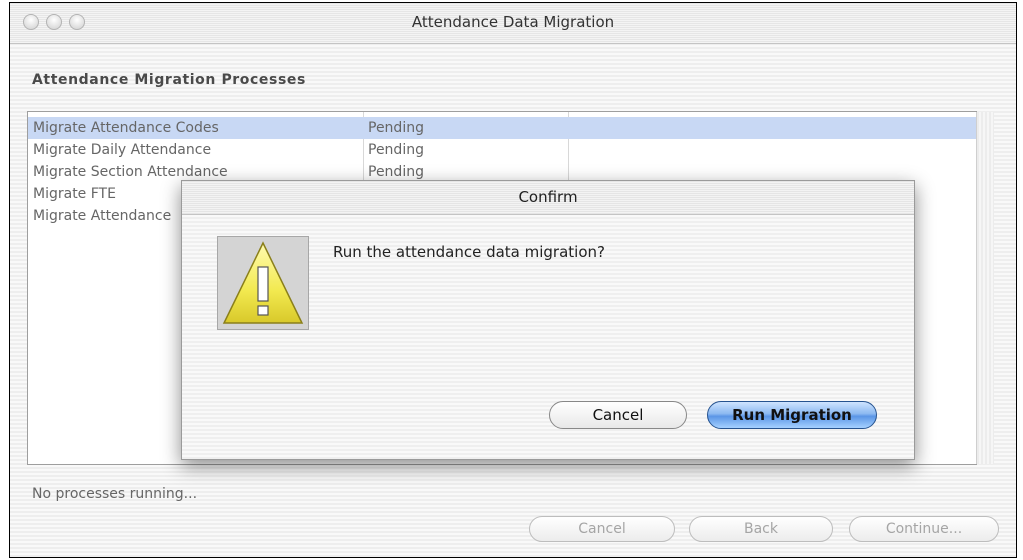  What do you see at coordinates (985, 288) in the screenshot?
I see `table-scrollbar` at bounding box center [985, 288].